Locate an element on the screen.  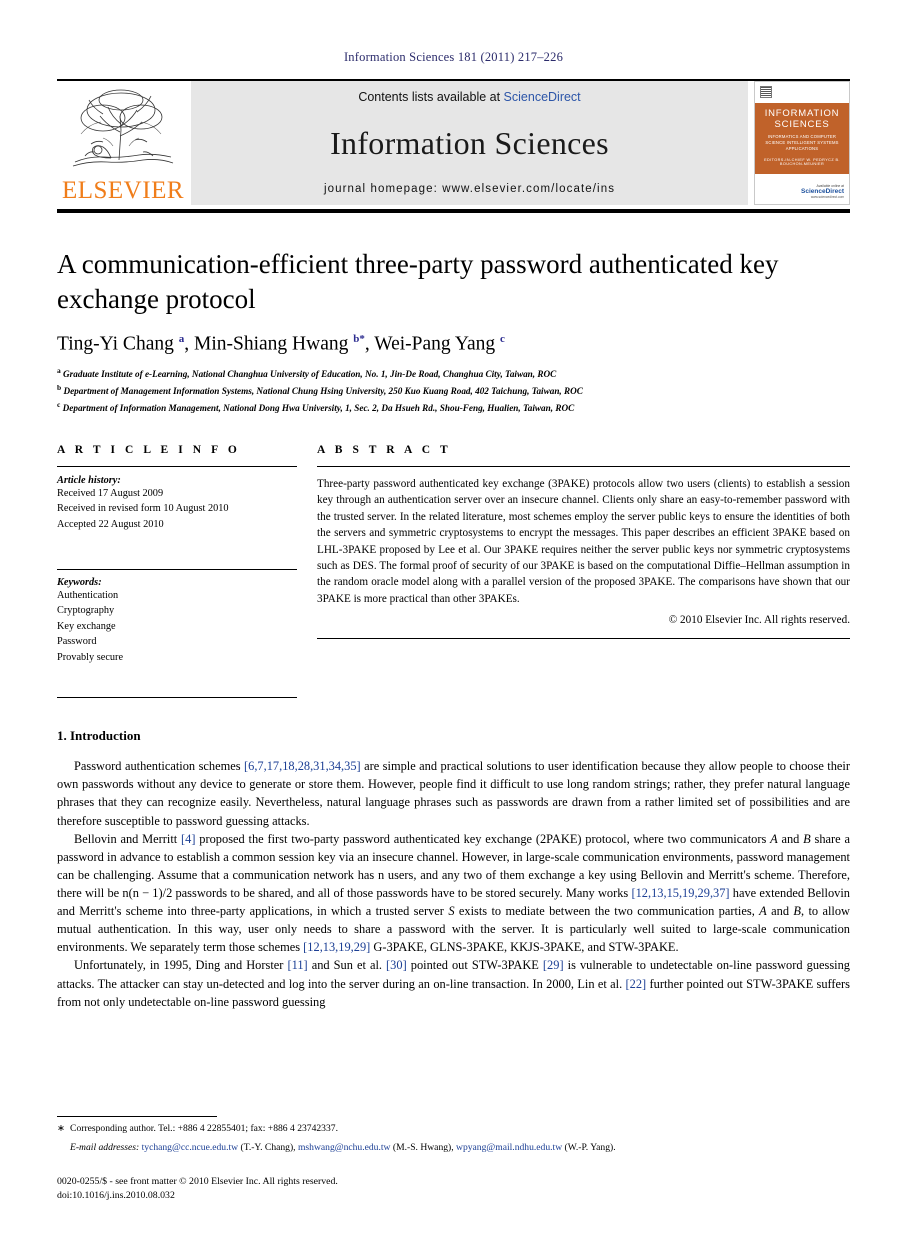
p2-part-c: and is located at coordinates (790, 838).